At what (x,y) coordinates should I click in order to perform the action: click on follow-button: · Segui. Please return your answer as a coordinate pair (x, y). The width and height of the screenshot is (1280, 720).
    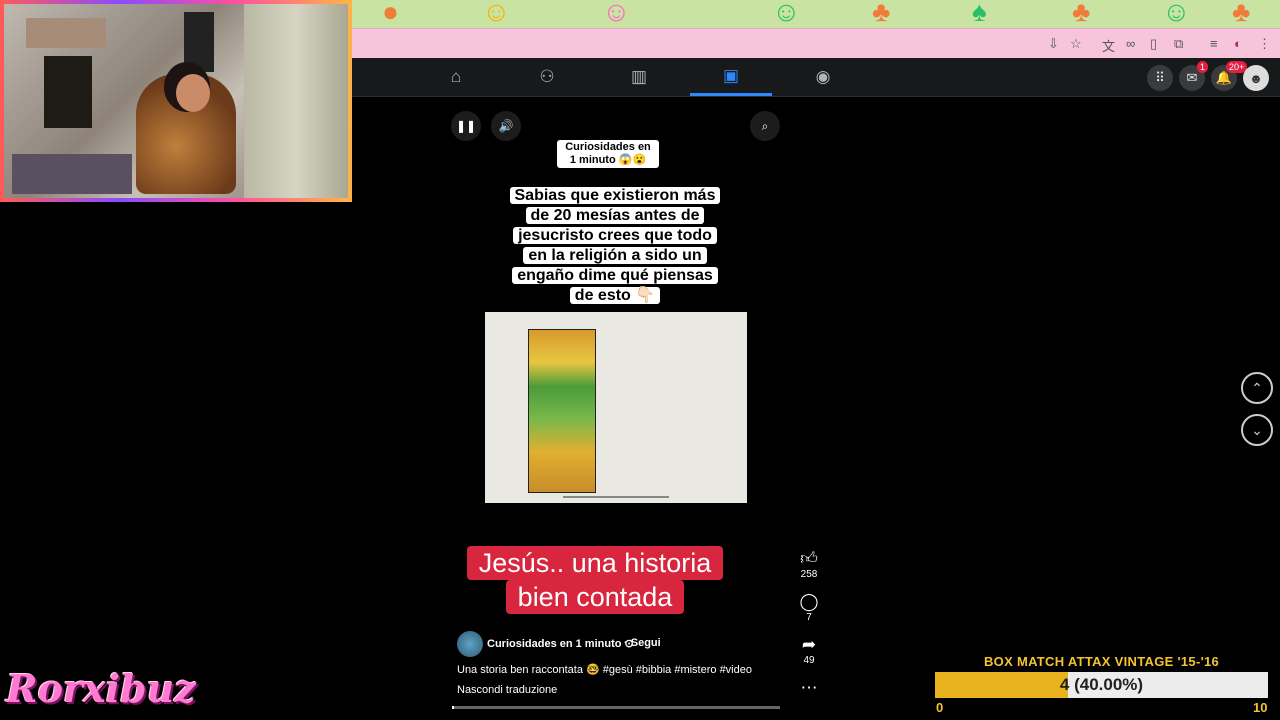
    Looking at the image, I should click on (642, 643).